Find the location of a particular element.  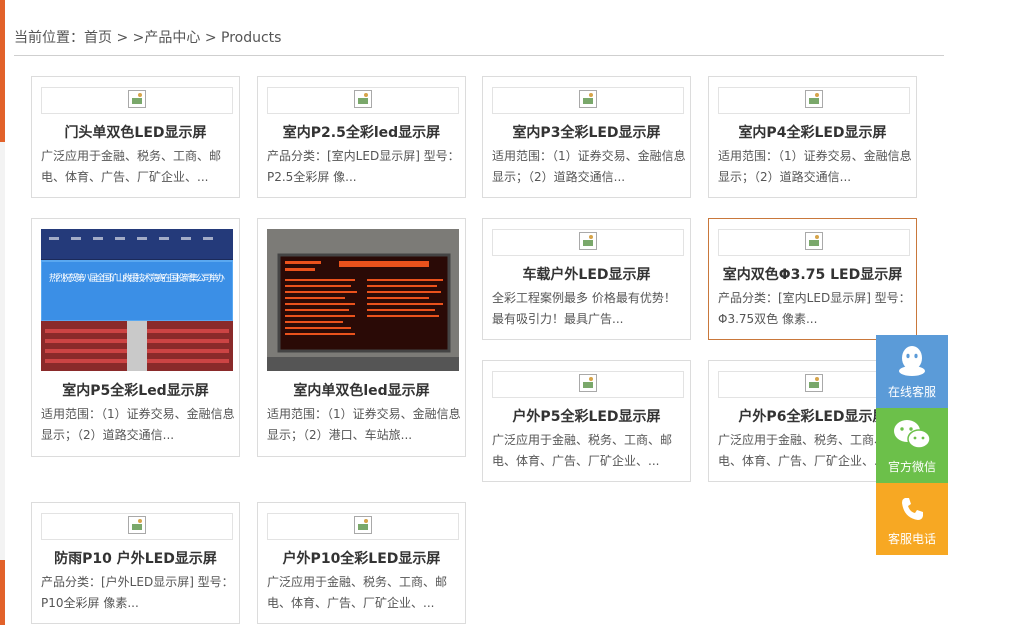

phone-icon is located at coordinates (912, 509).